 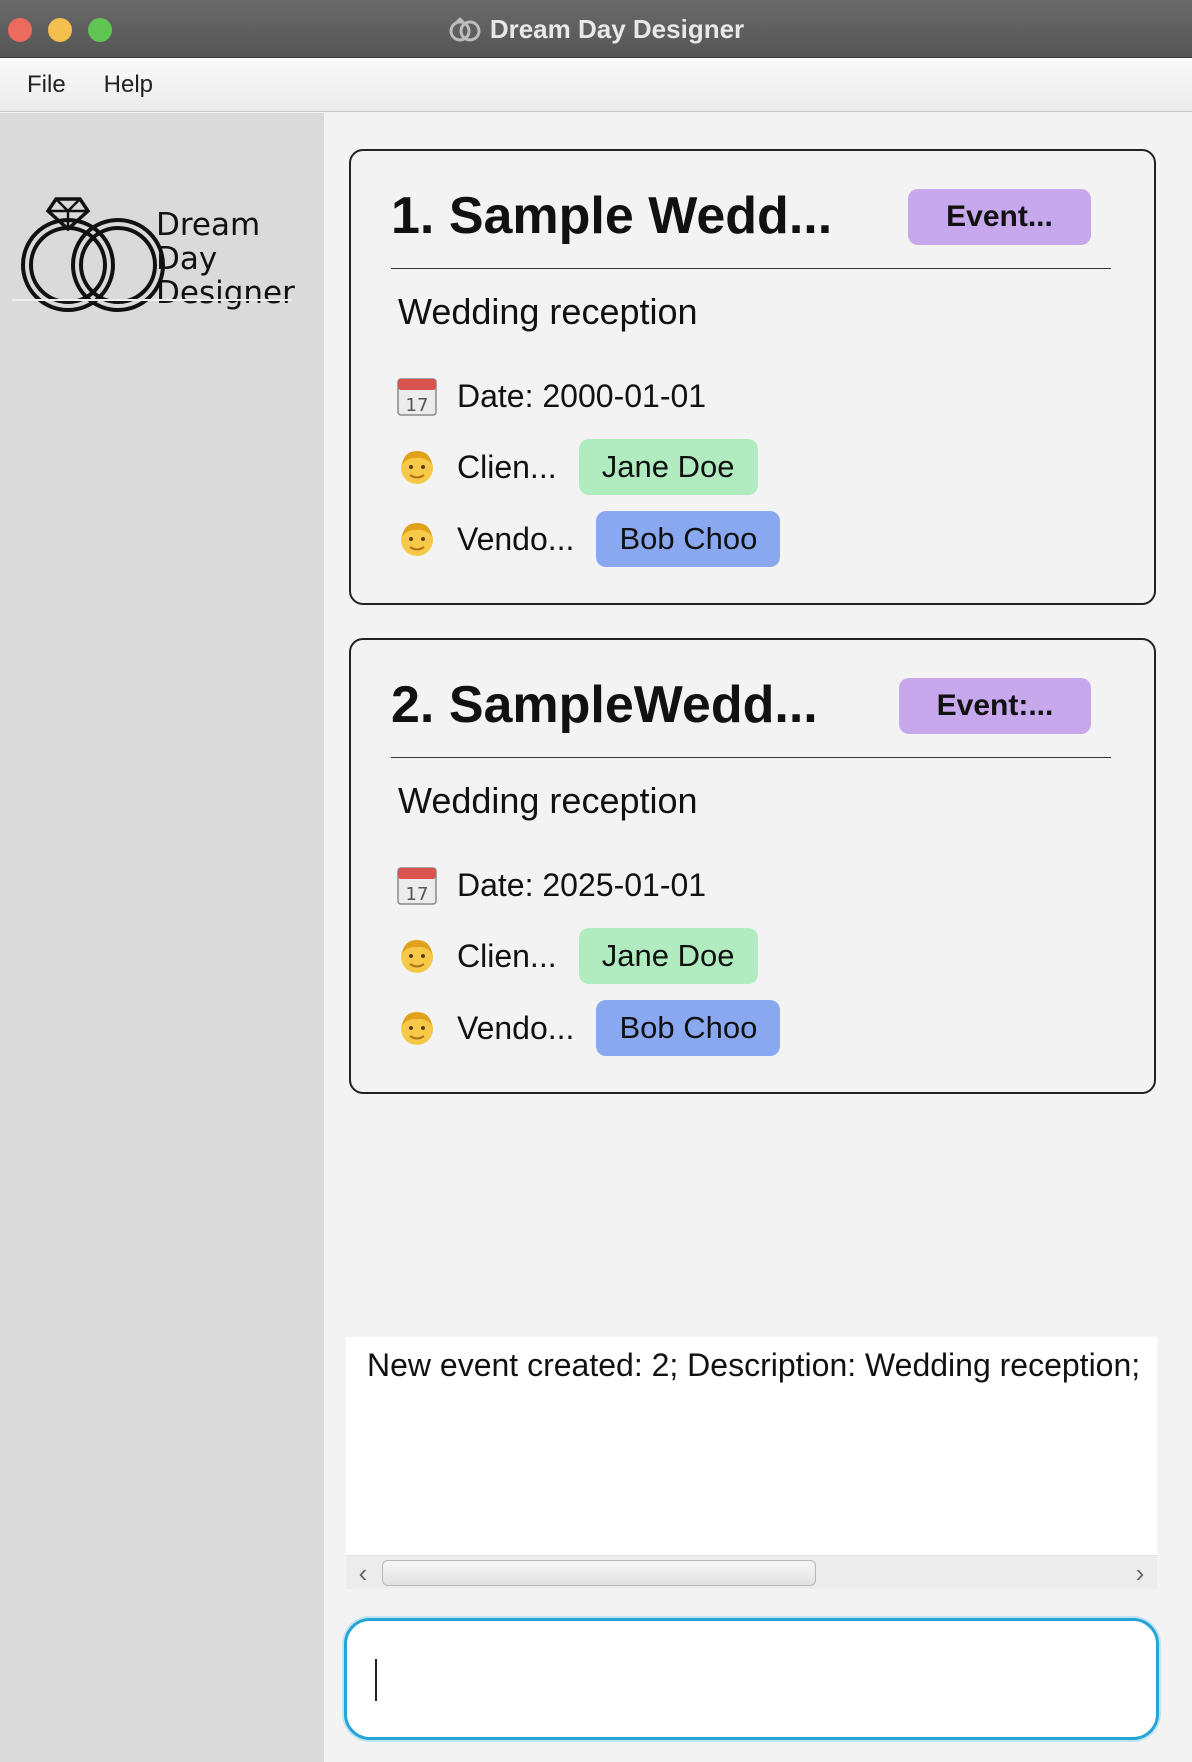 What do you see at coordinates (363, 1573) in the screenshot?
I see `scroll-left-icon: ‹` at bounding box center [363, 1573].